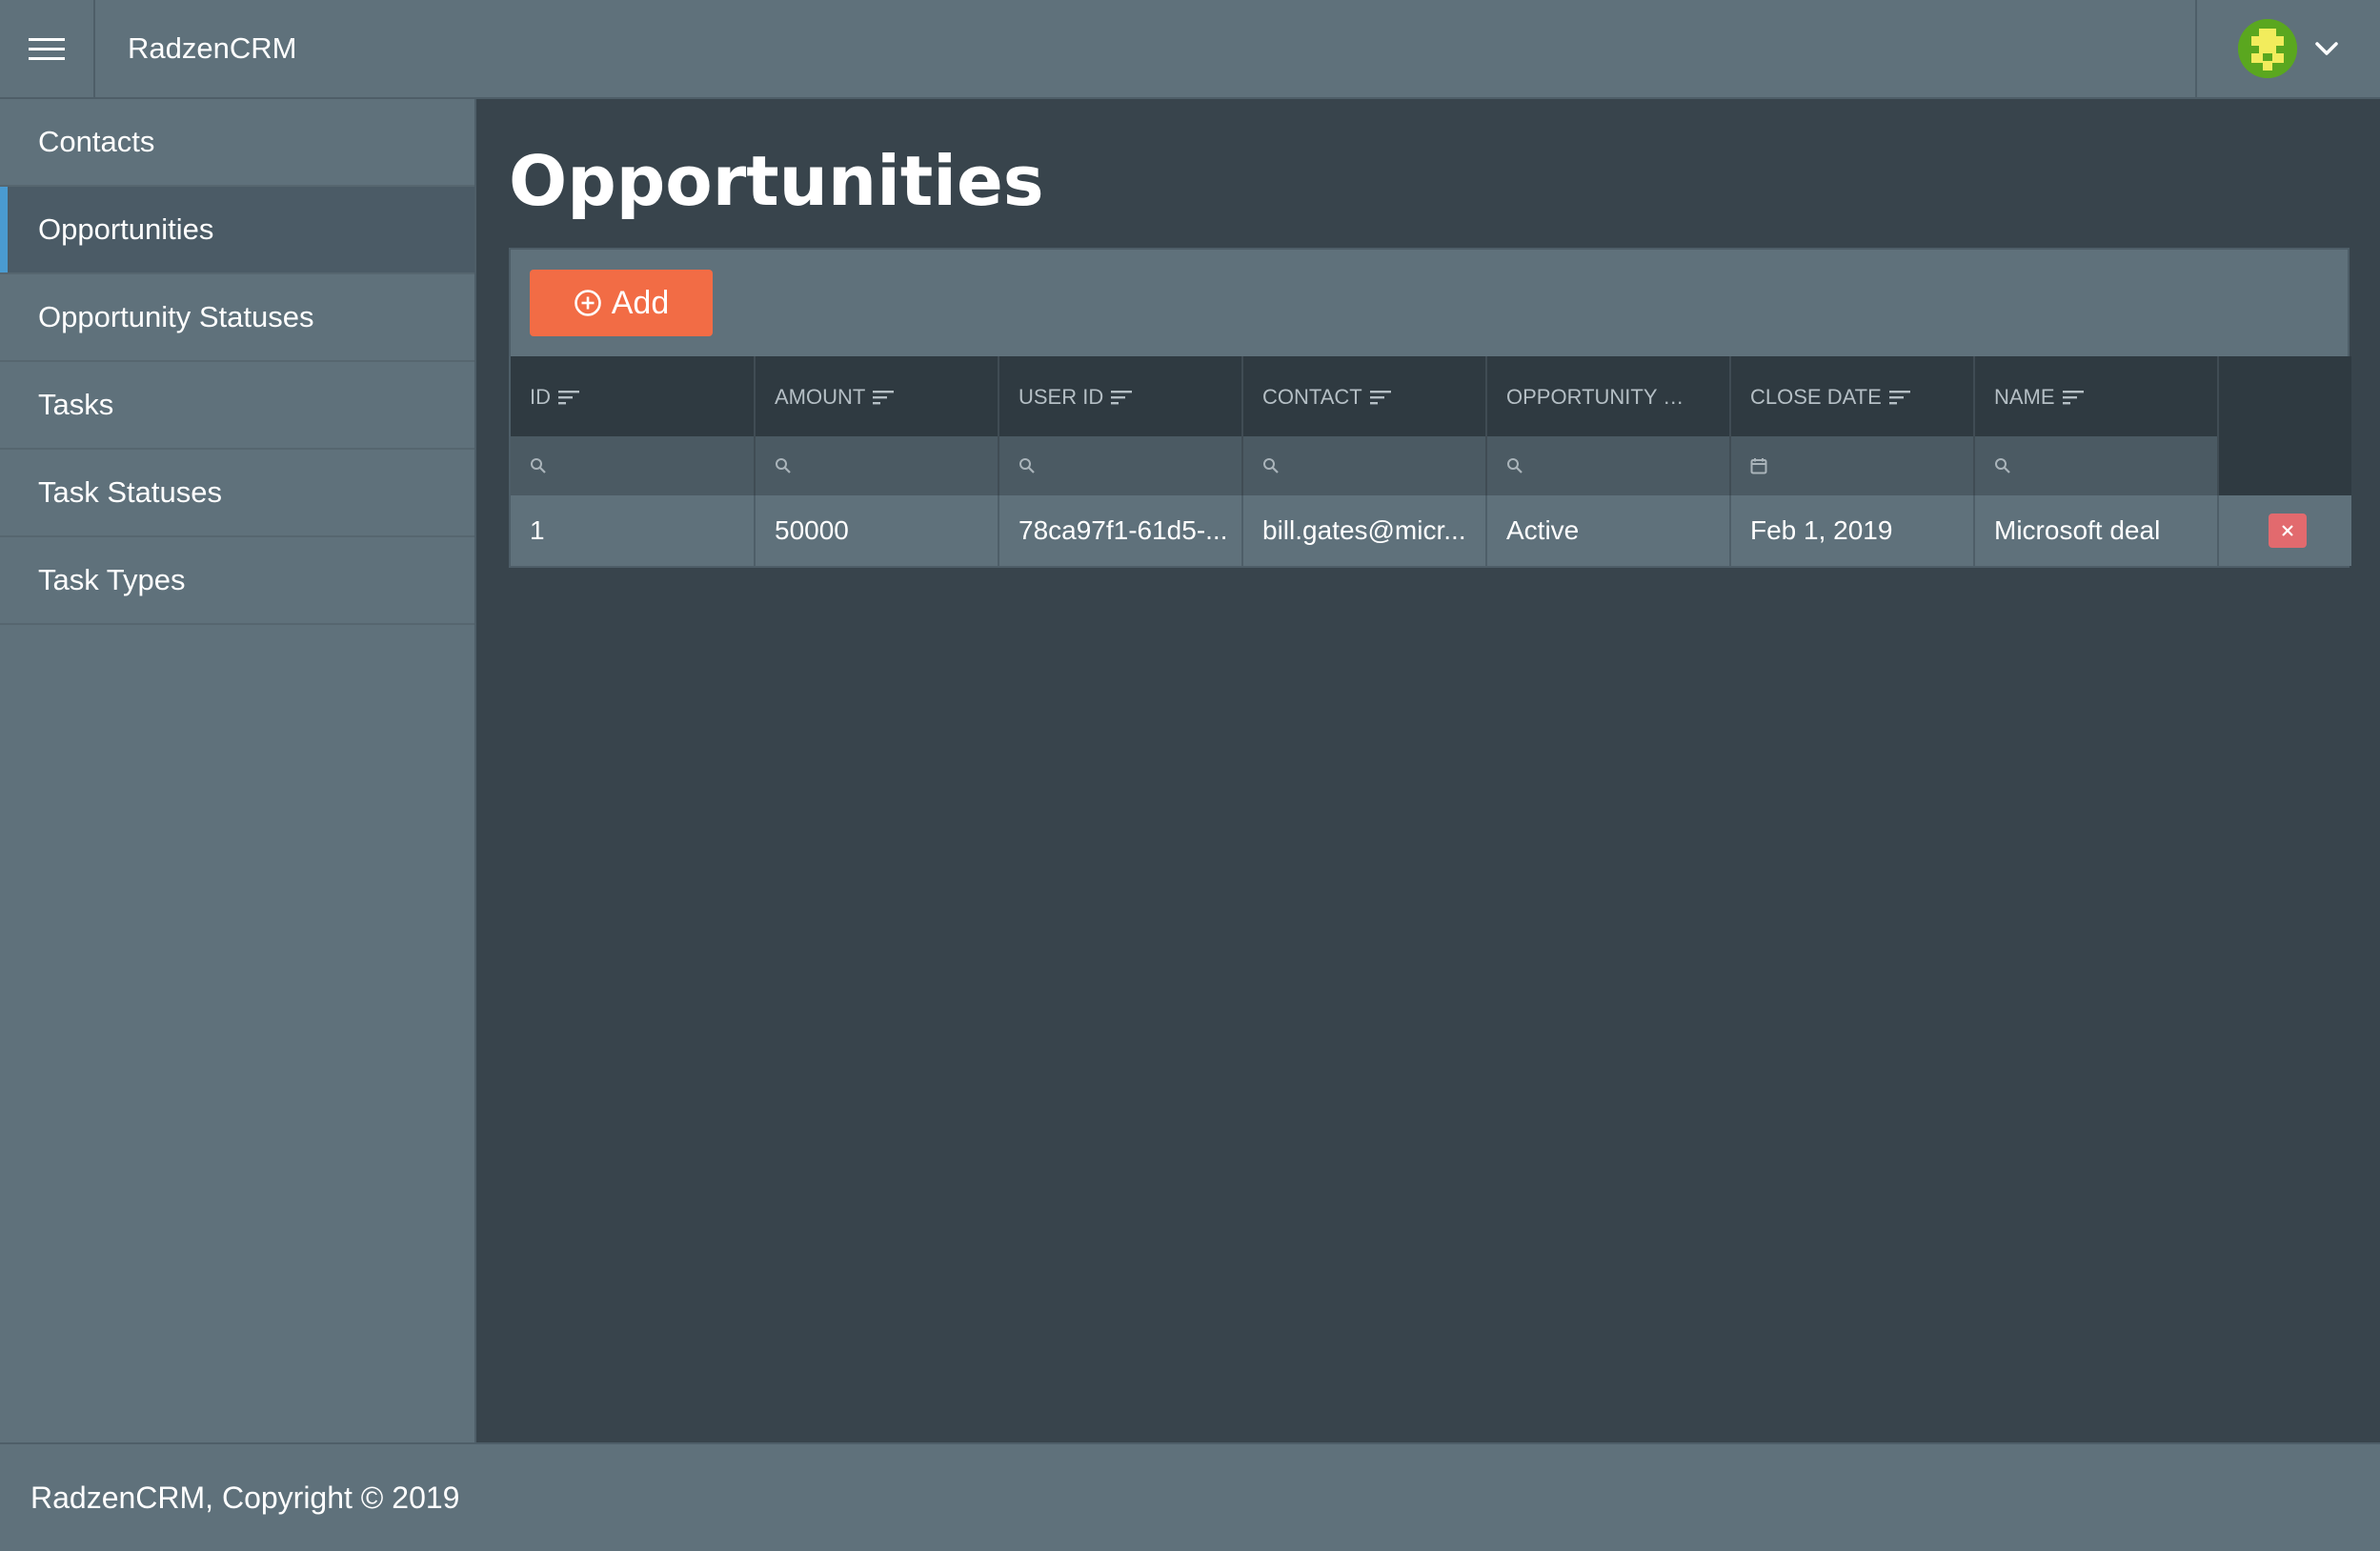  I want to click on cell-actions, so click(2284, 530).